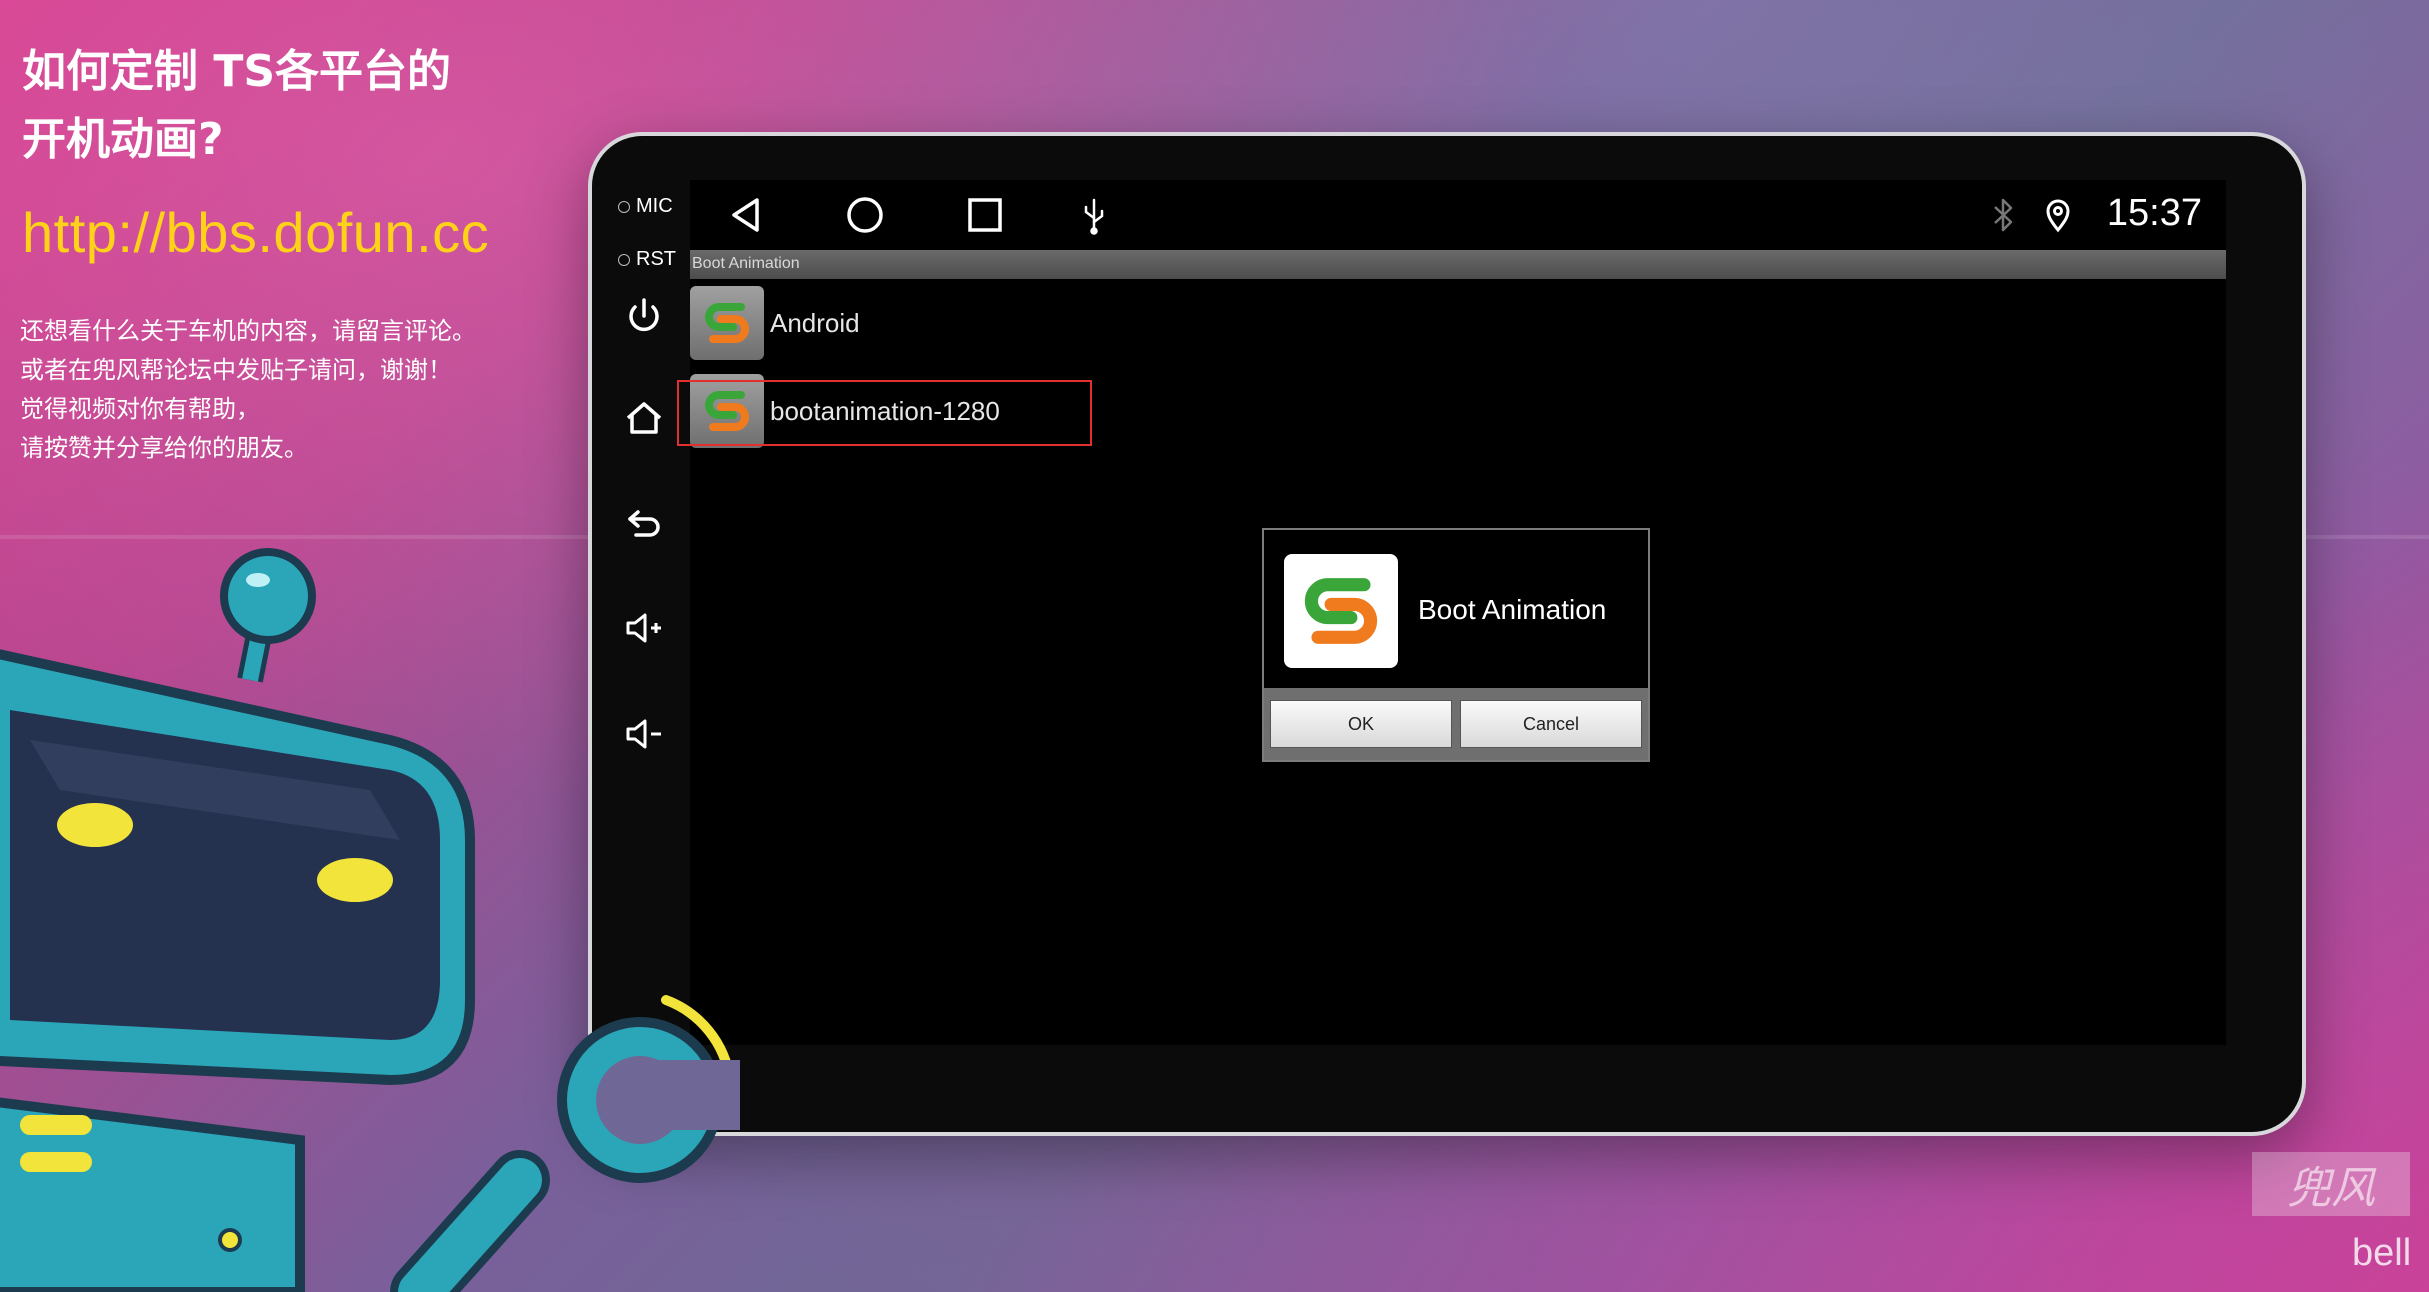  What do you see at coordinates (985, 215) in the screenshot?
I see `recents-square-icon` at bounding box center [985, 215].